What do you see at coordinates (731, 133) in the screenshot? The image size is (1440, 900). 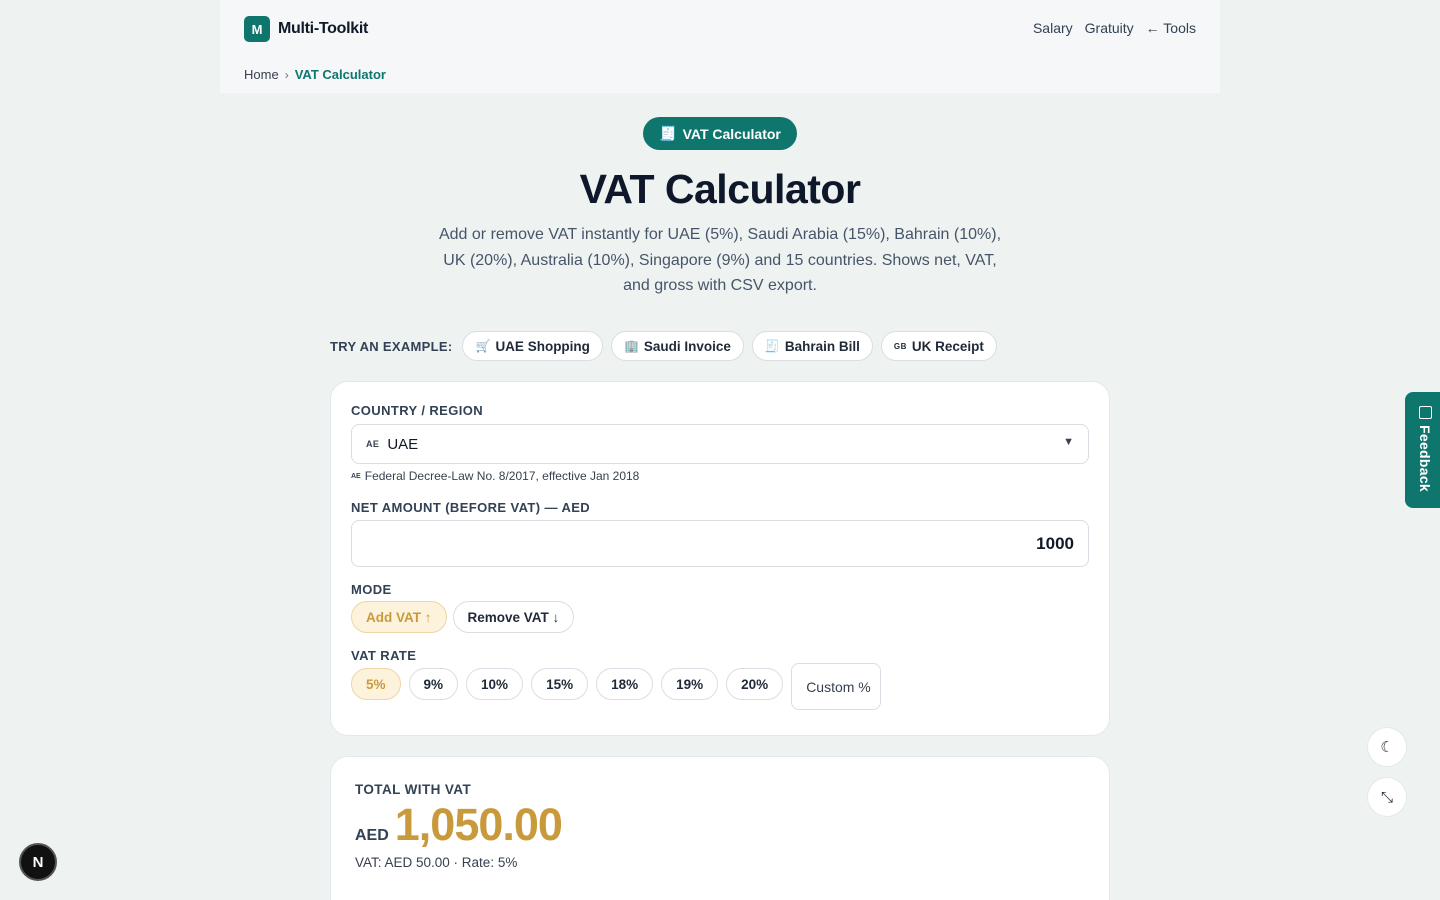 I see `tool-badge-label: VAT Calculator` at bounding box center [731, 133].